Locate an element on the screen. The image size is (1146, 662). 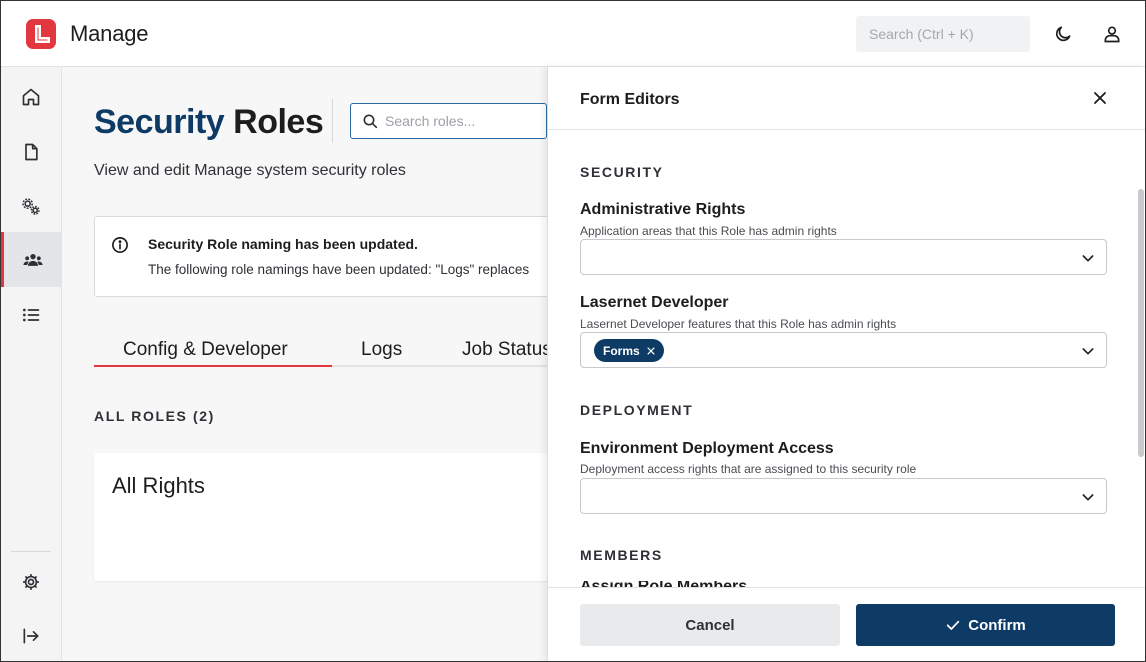
sidebar-item-security-roles is located at coordinates (31, 259).